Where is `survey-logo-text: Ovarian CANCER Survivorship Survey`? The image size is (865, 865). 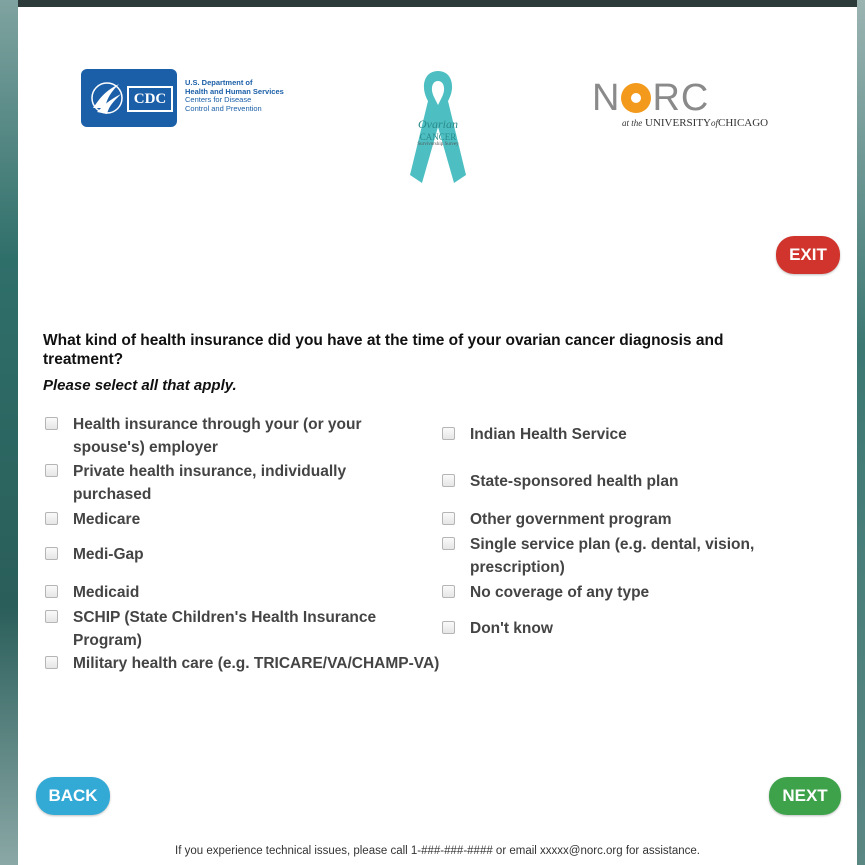 survey-logo-text: Ovarian CANCER Survivorship Survey is located at coordinates (438, 132).